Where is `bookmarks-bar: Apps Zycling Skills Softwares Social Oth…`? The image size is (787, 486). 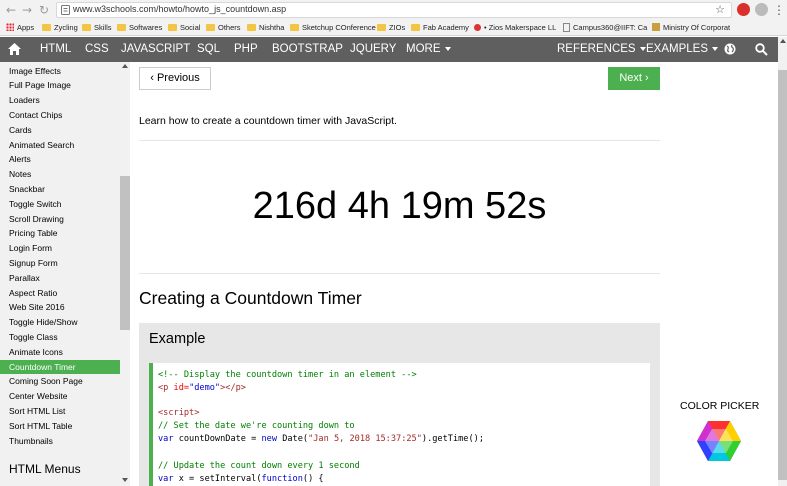 bookmarks-bar: Apps Zycling Skills Softwares Social Oth… is located at coordinates (393, 28).